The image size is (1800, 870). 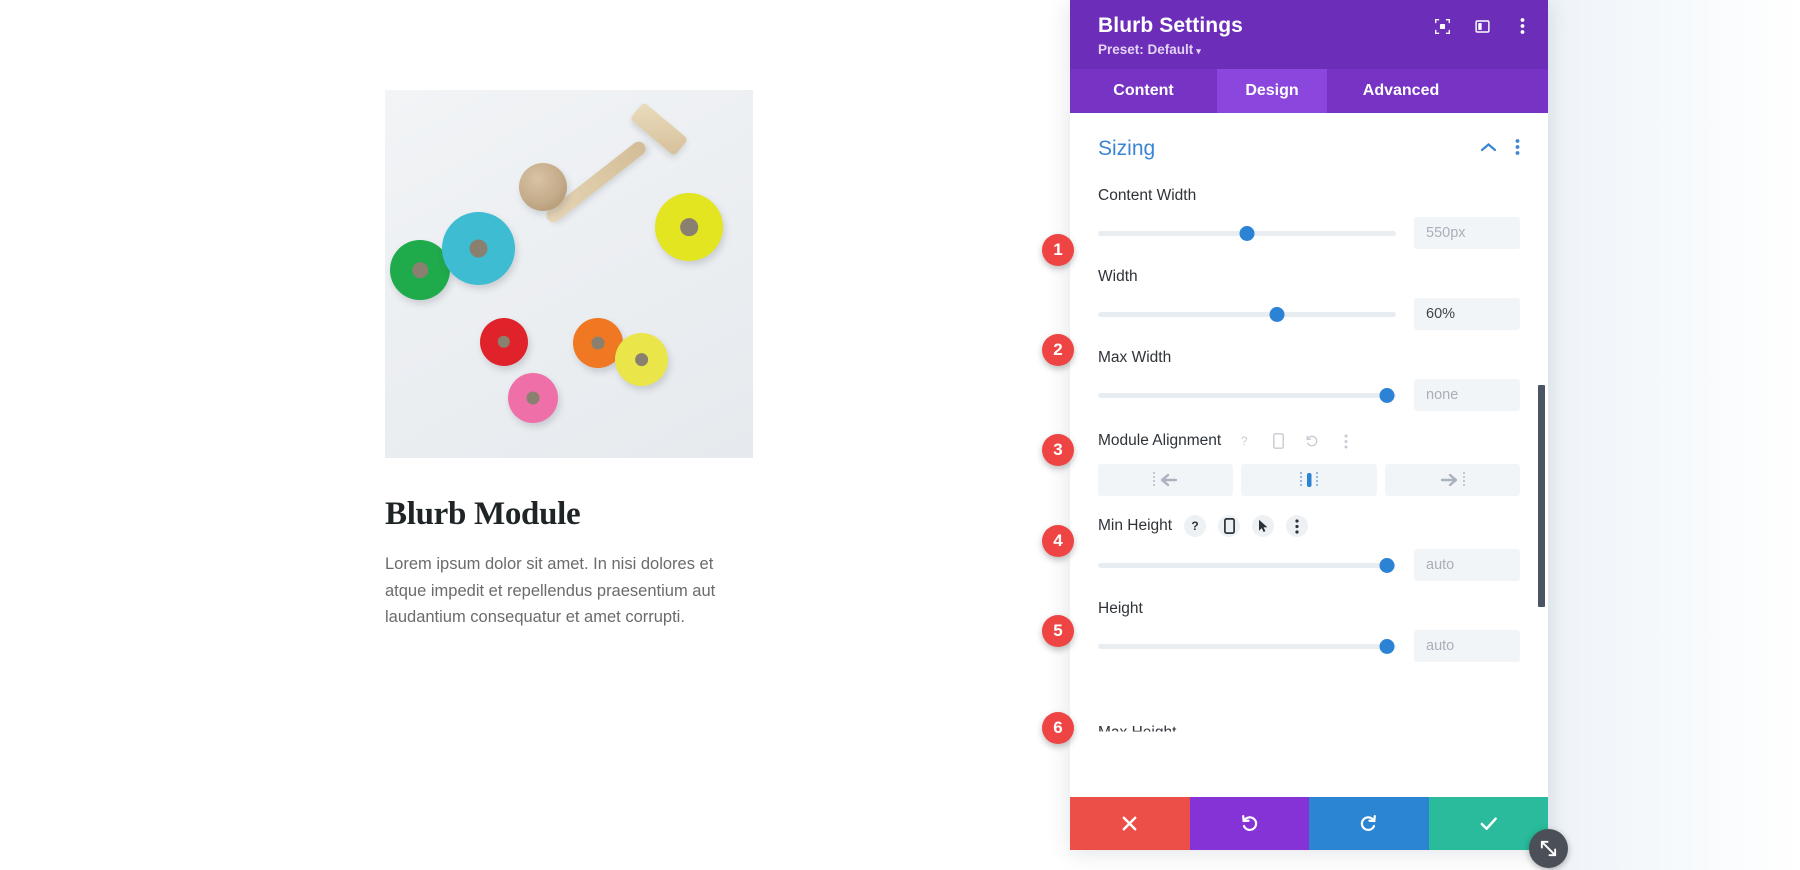 I want to click on panel-header-icons, so click(x=1482, y=26).